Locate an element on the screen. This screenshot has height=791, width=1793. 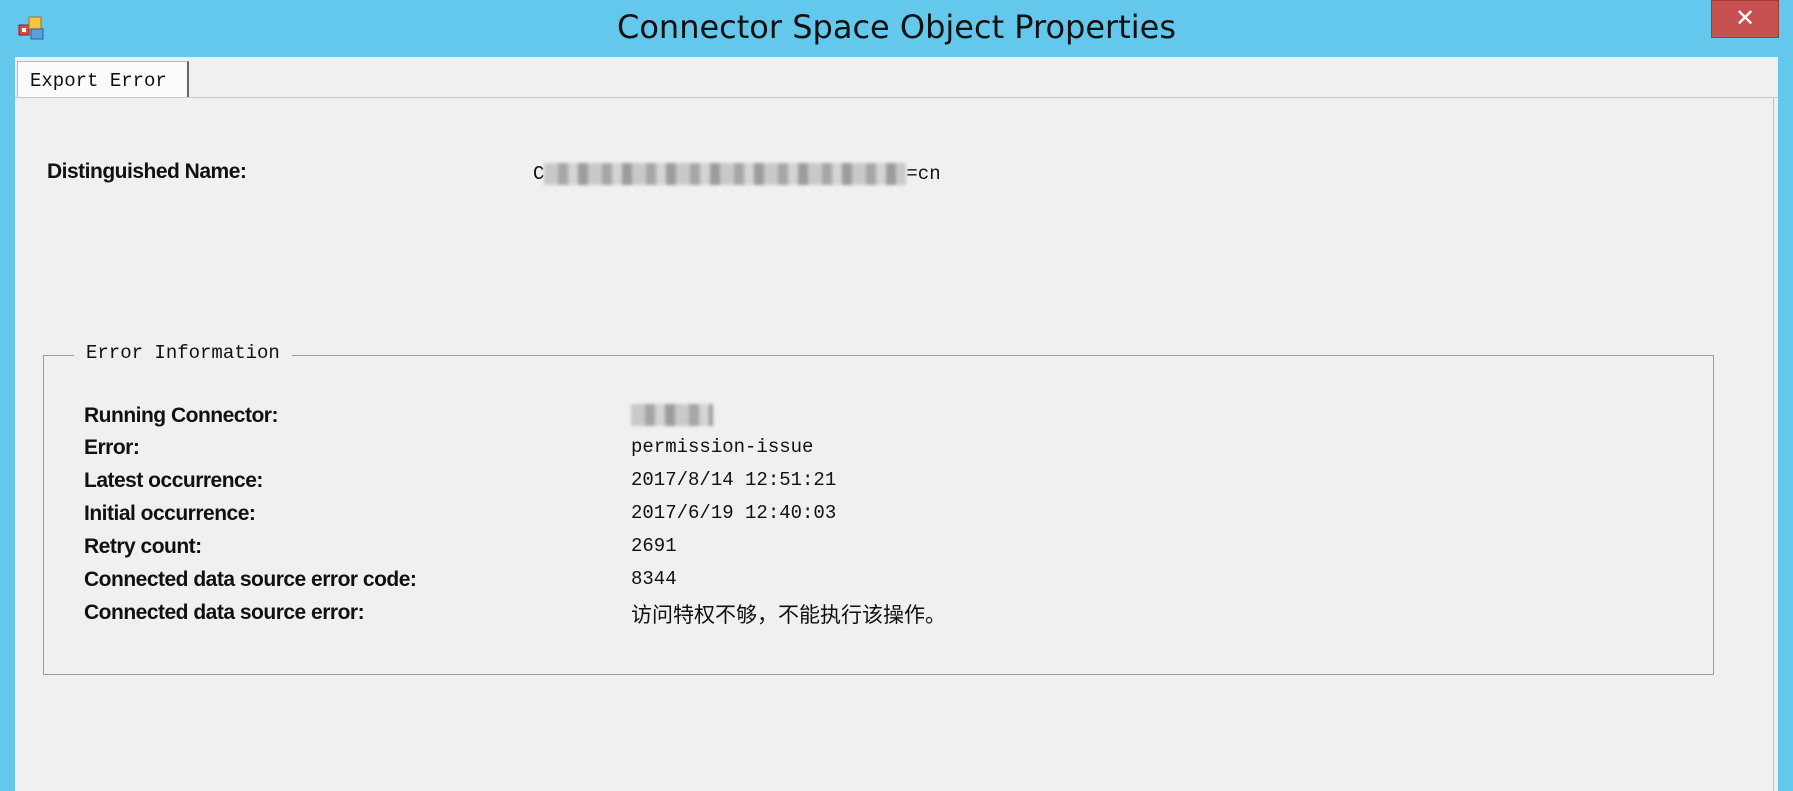
group-legend: Error Information is located at coordinates (183, 353).